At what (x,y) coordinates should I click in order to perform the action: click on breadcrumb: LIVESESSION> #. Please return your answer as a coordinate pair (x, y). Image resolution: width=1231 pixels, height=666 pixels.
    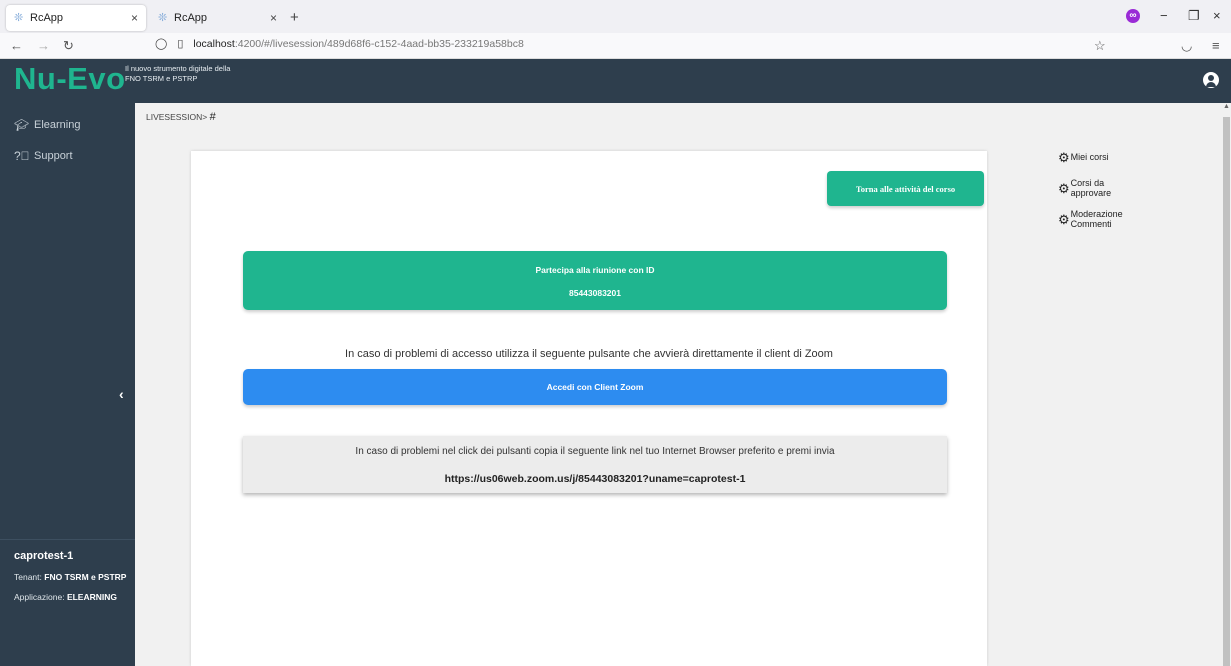
    Looking at the image, I should click on (181, 117).